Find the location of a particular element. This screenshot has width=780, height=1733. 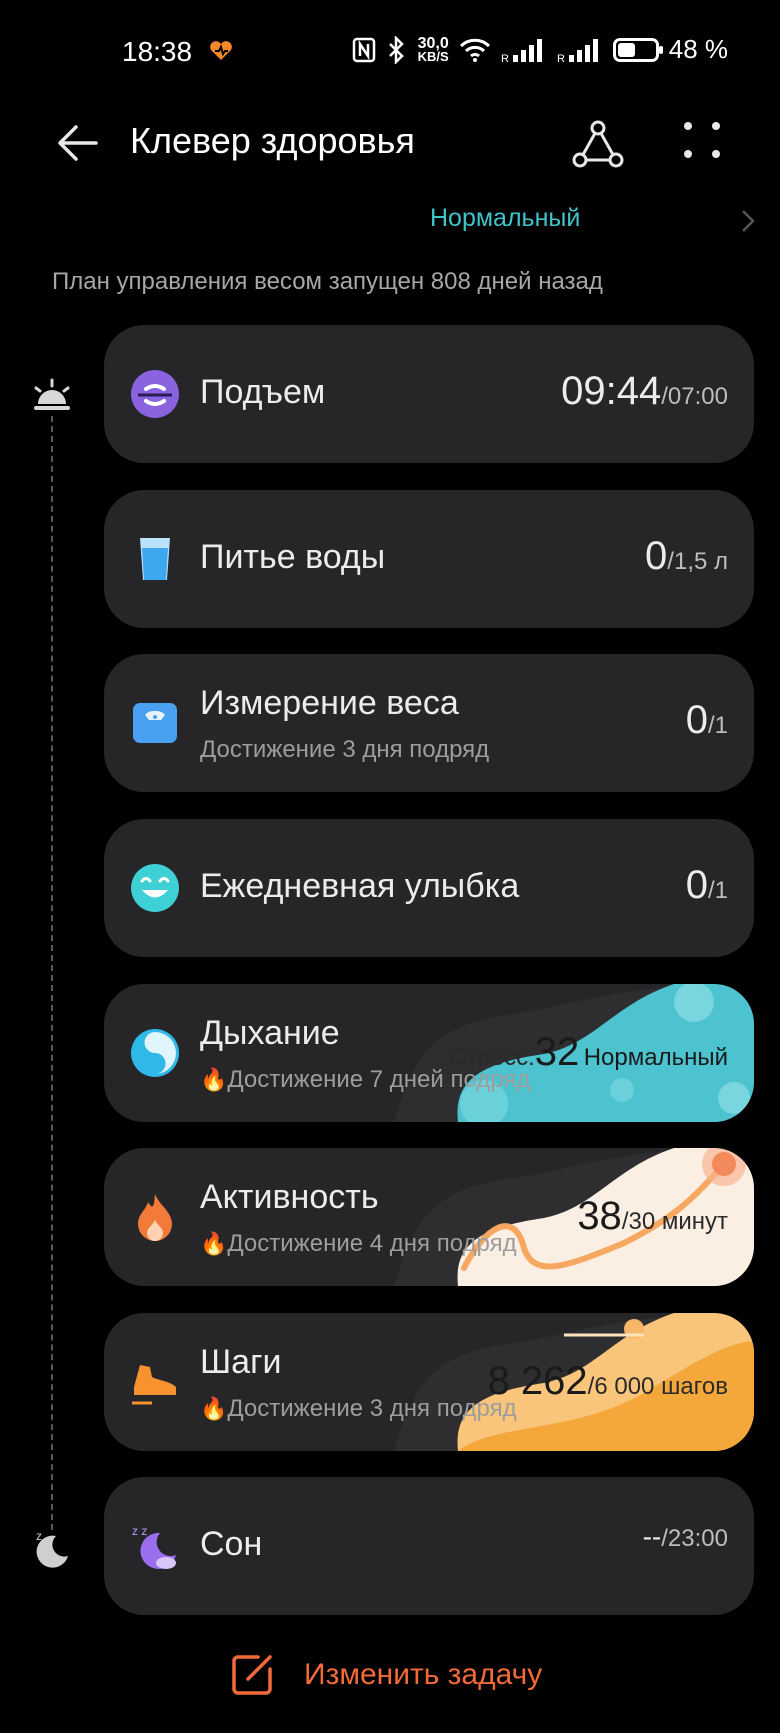

task-title: Ежедневная улыбка is located at coordinates (360, 886).